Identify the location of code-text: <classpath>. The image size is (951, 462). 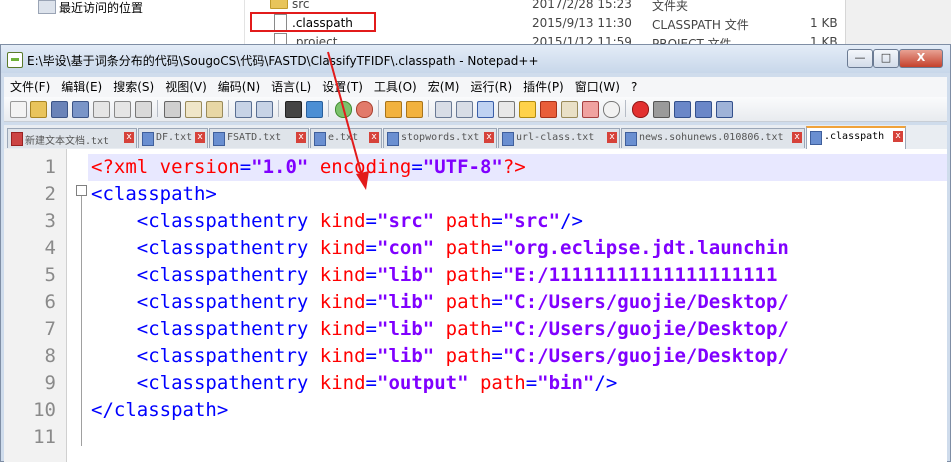
(154, 194).